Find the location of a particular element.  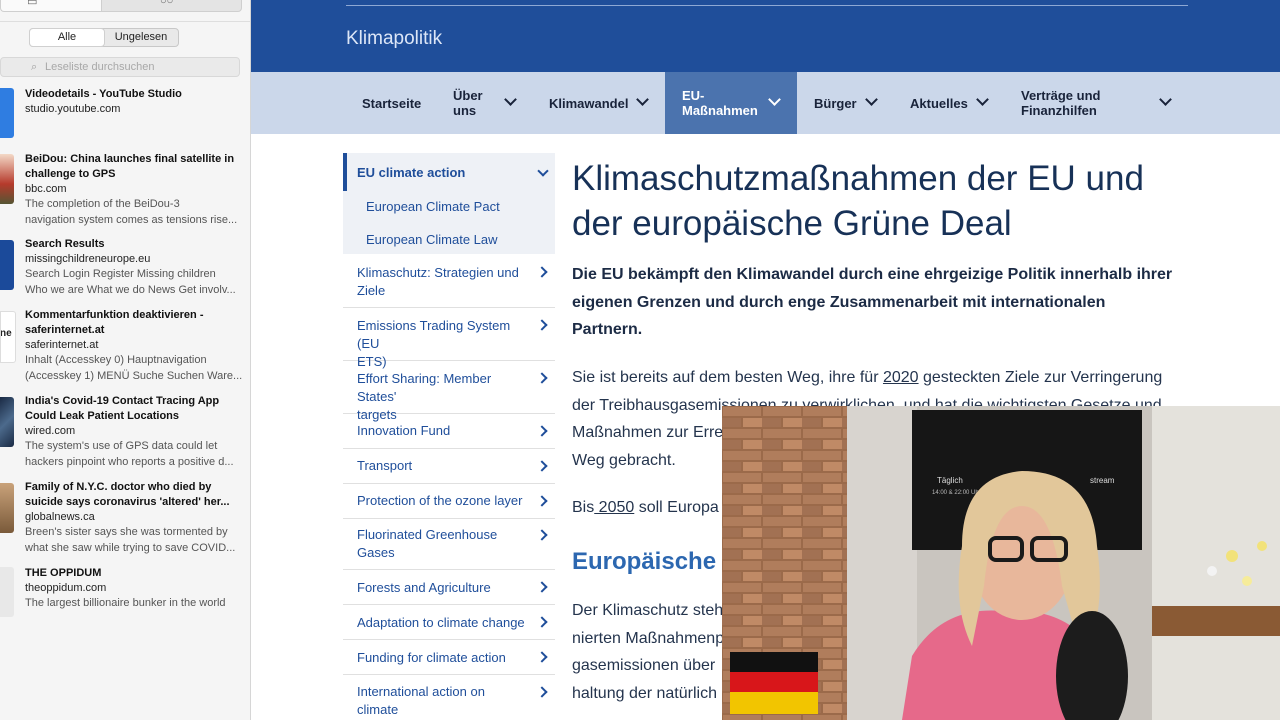

text-span: Bis is located at coordinates (583, 507).